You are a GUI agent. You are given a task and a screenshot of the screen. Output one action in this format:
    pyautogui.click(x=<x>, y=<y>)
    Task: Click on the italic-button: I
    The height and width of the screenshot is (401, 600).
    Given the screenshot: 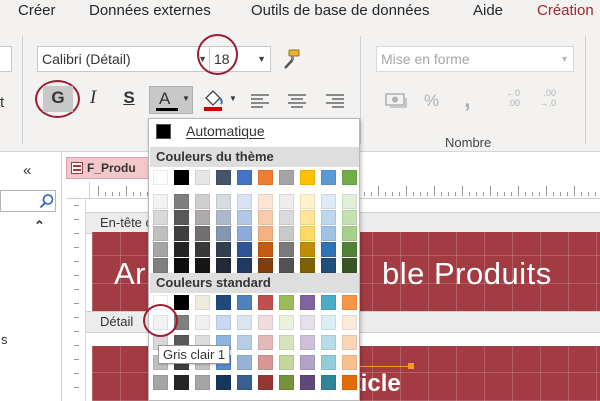 What is the action you would take?
    pyautogui.click(x=93, y=99)
    